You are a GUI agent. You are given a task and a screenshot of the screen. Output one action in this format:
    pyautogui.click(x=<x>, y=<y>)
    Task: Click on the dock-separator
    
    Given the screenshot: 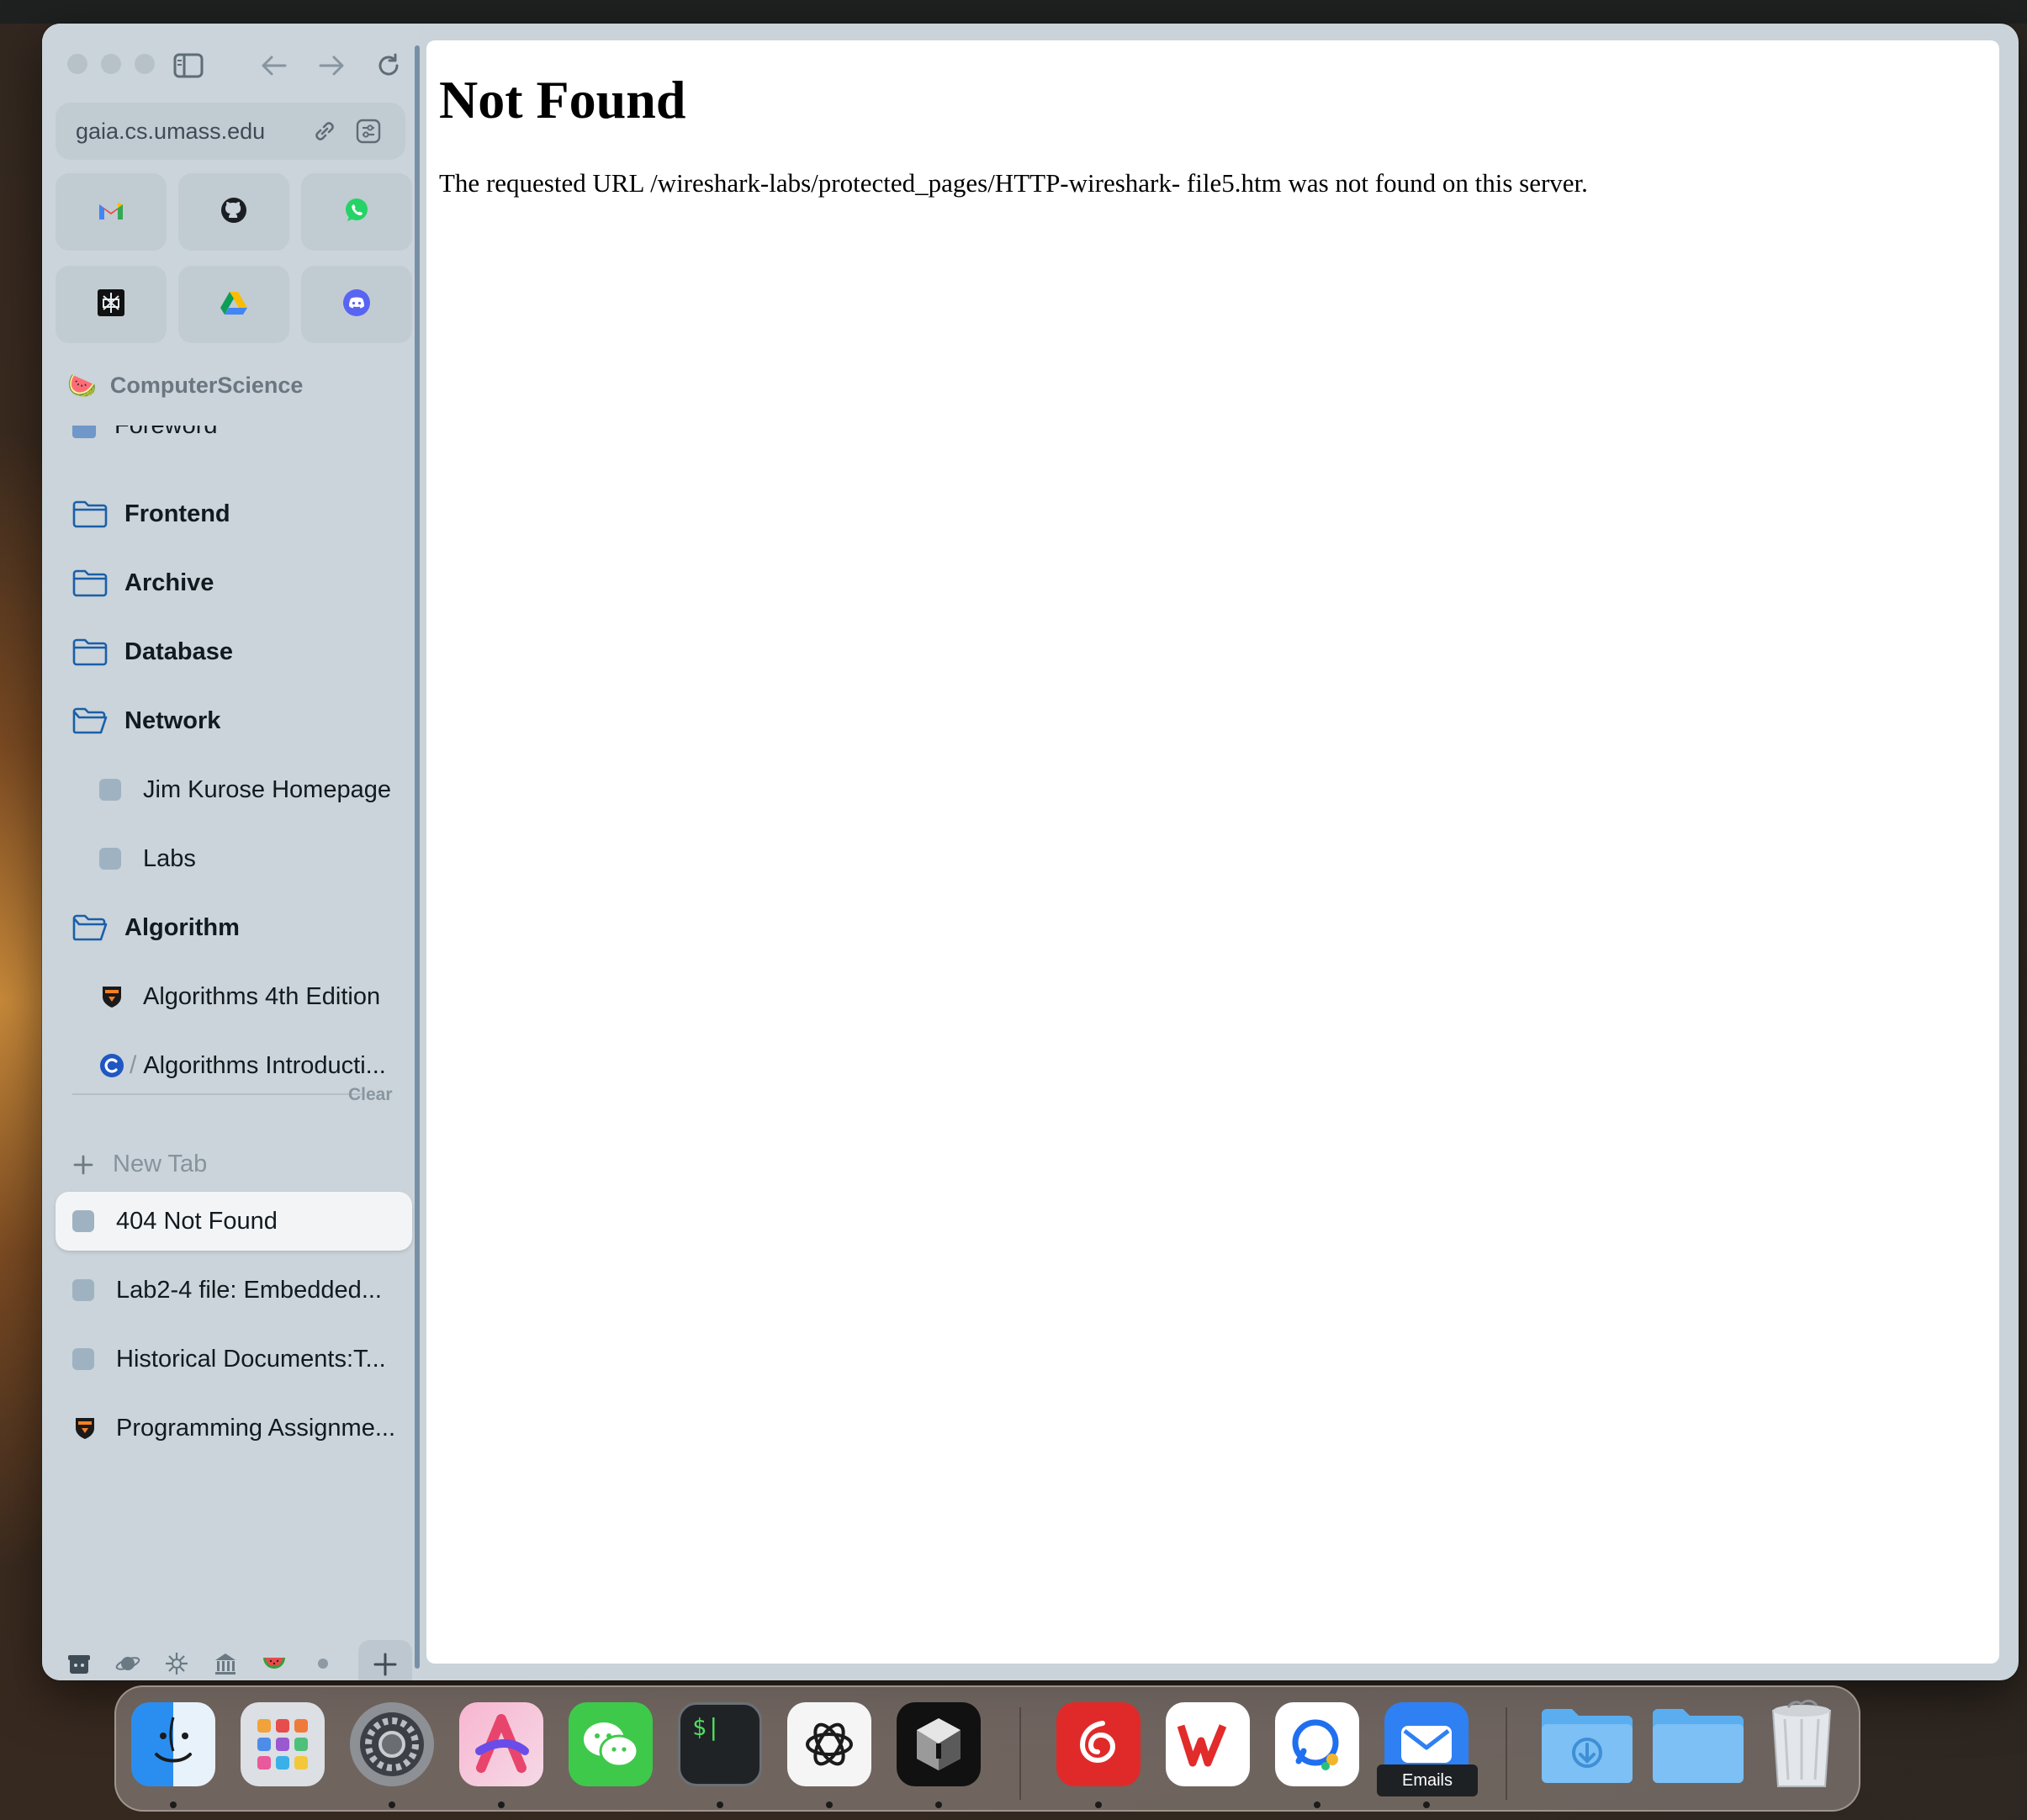 What is the action you would take?
    pyautogui.click(x=1020, y=1753)
    